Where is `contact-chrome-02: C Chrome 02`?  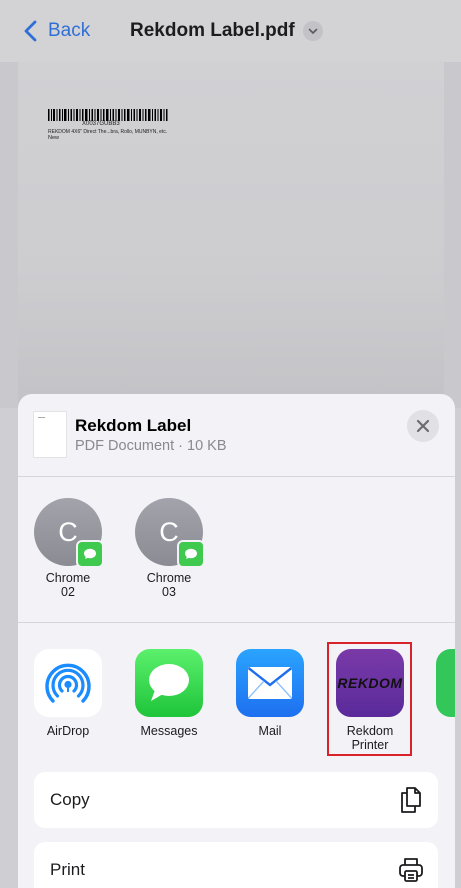
contact-chrome-02: C Chrome 02 is located at coordinates (68, 548).